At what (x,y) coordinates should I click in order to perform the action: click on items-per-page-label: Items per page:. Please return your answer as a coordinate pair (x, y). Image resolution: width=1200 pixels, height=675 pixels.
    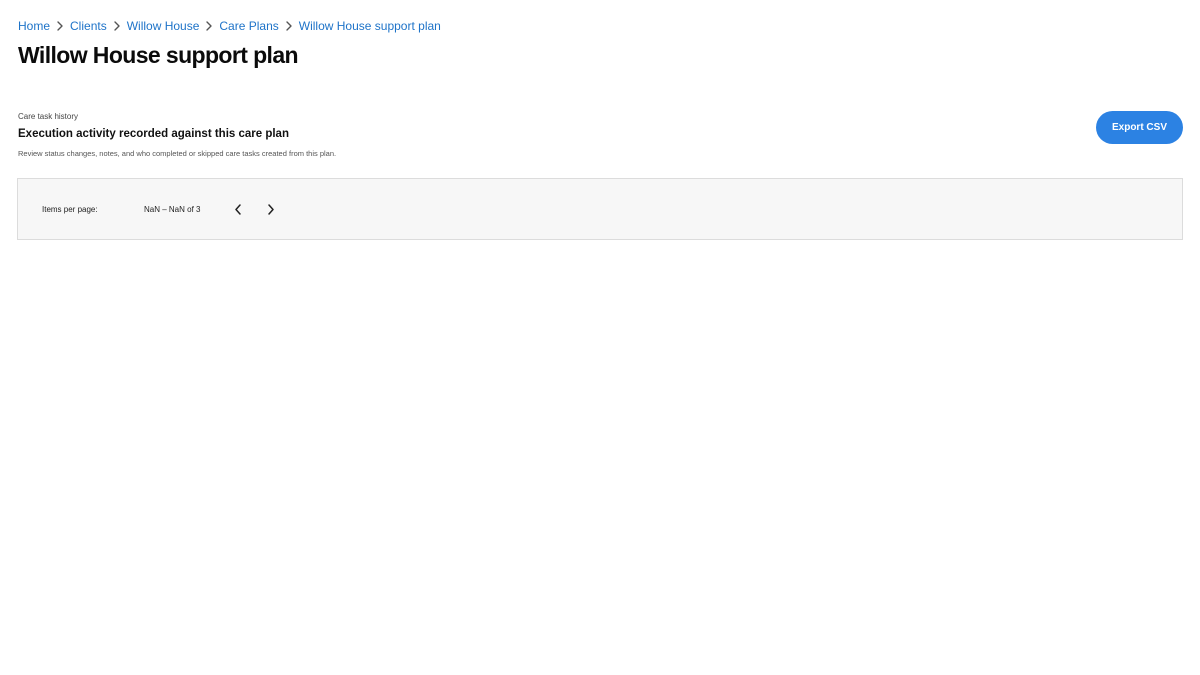
    Looking at the image, I should click on (70, 209).